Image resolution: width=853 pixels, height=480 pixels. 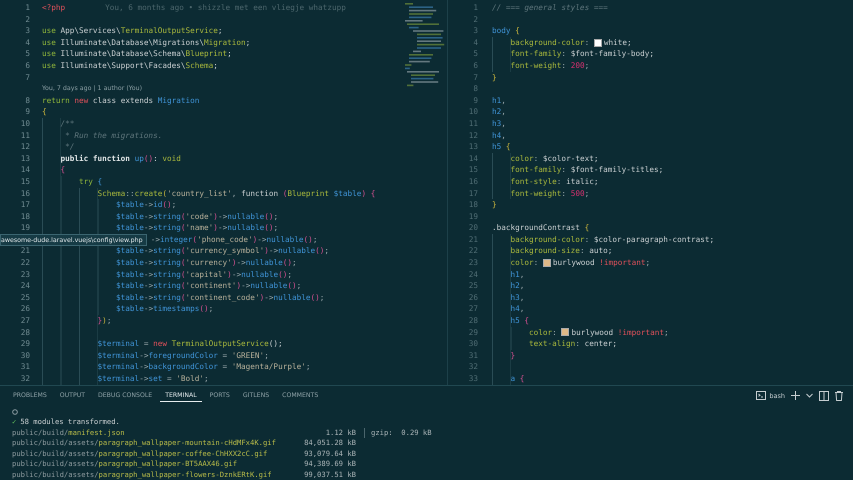 What do you see at coordinates (15, 411) in the screenshot?
I see `circle-icon` at bounding box center [15, 411].